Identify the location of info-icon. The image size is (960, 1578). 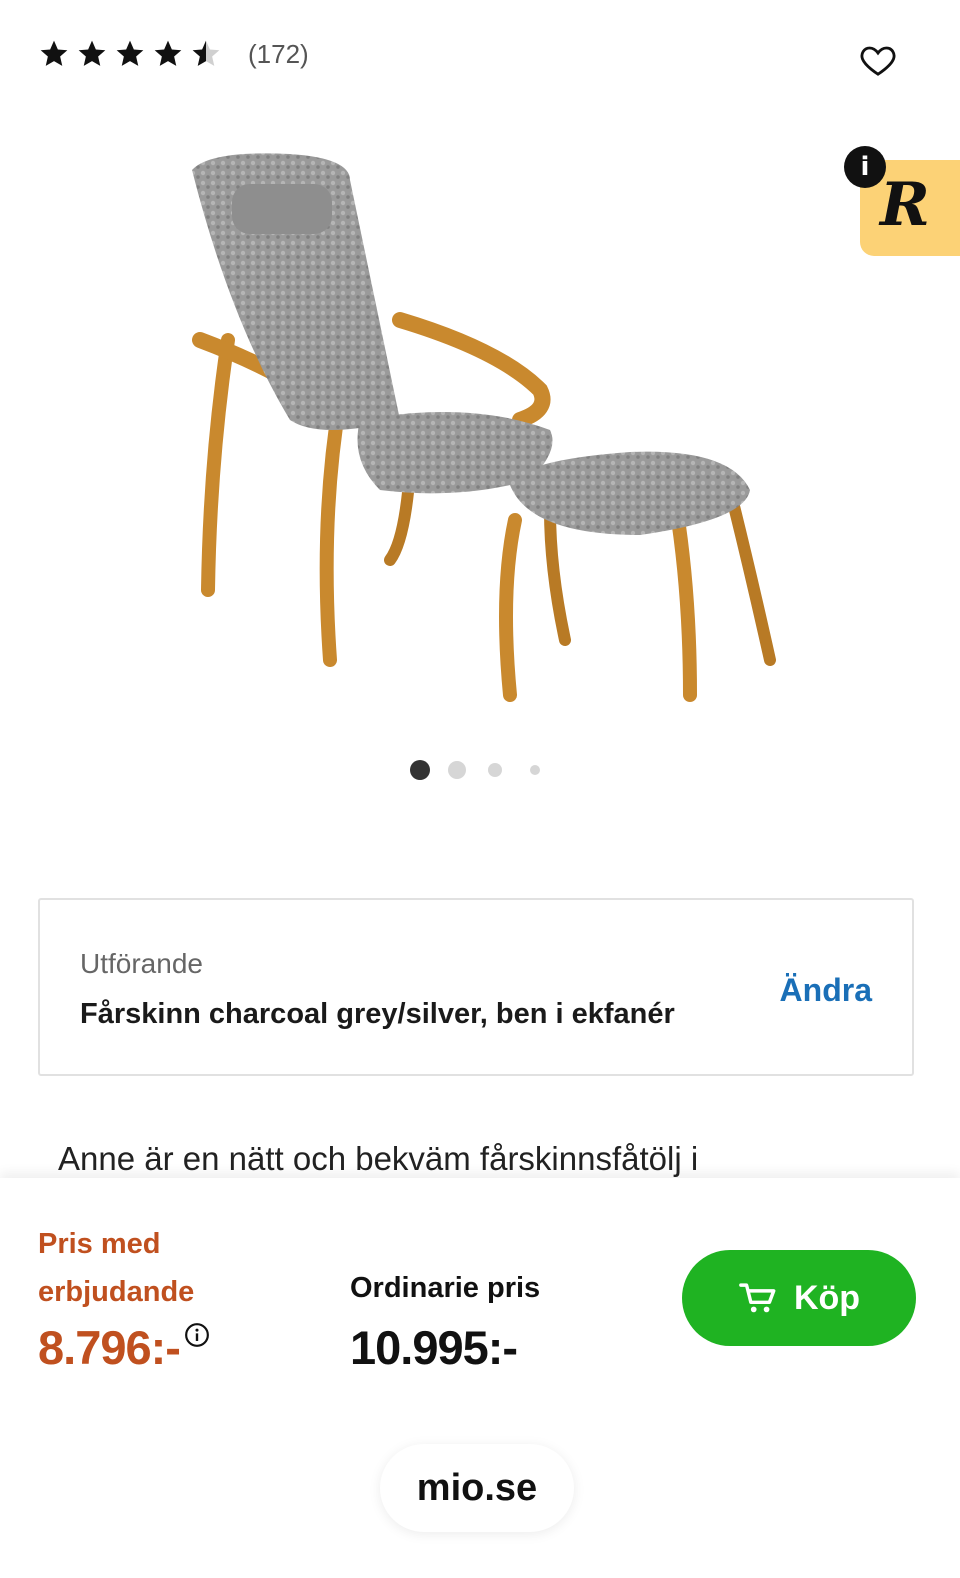
(197, 1335).